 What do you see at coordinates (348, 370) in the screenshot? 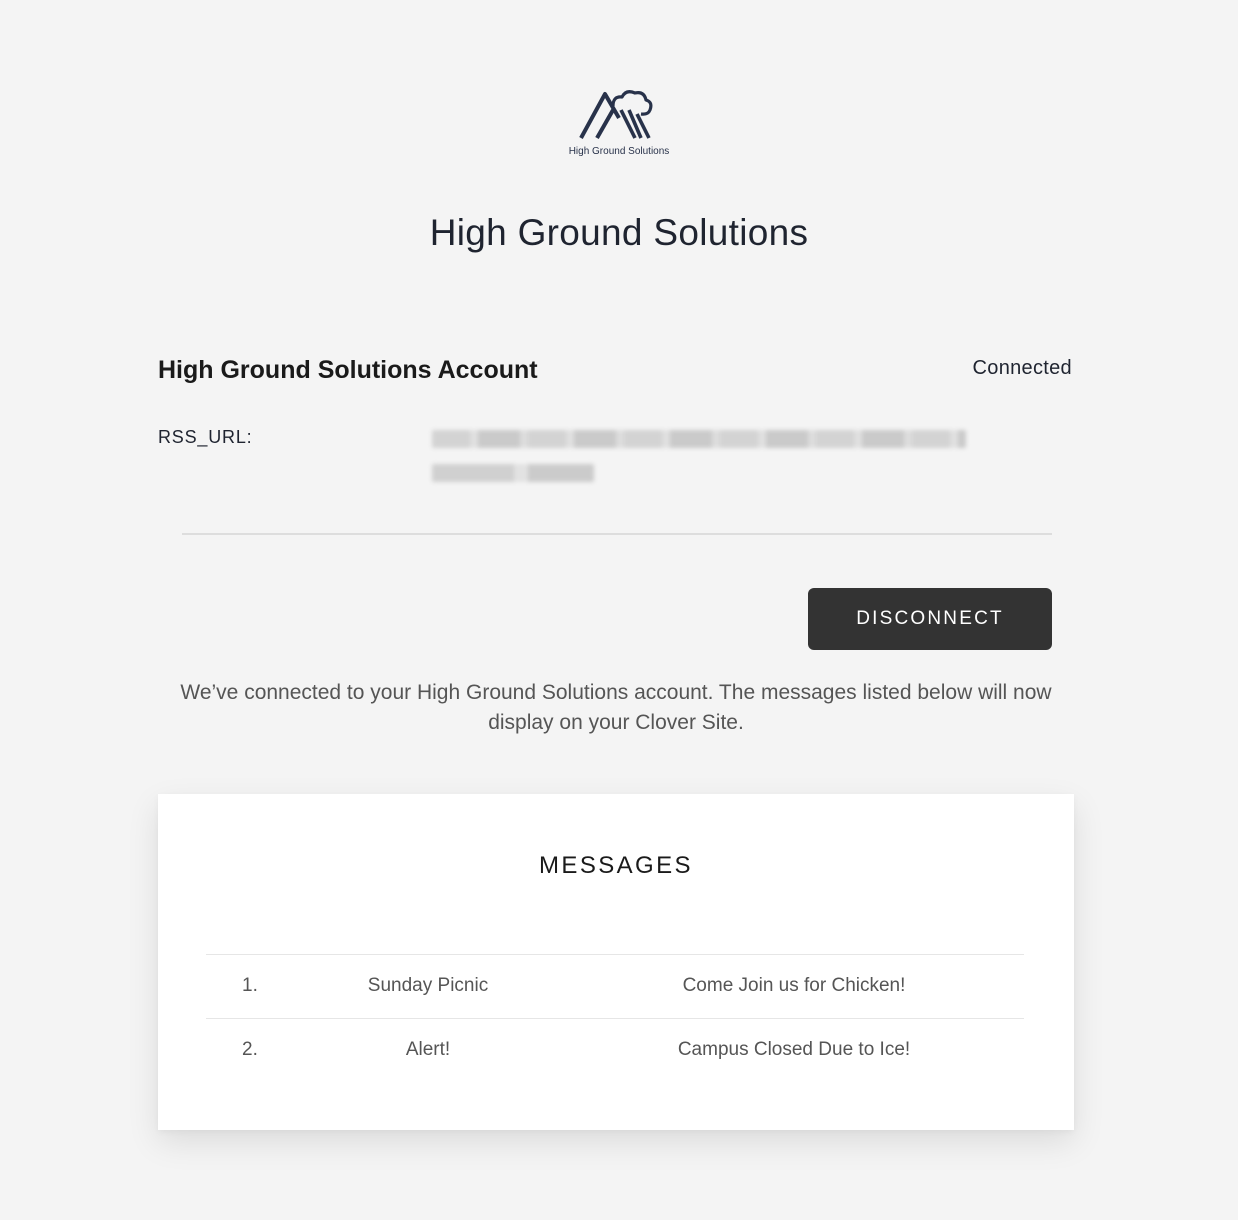
I see `account-title: High Ground Solutions Account` at bounding box center [348, 370].